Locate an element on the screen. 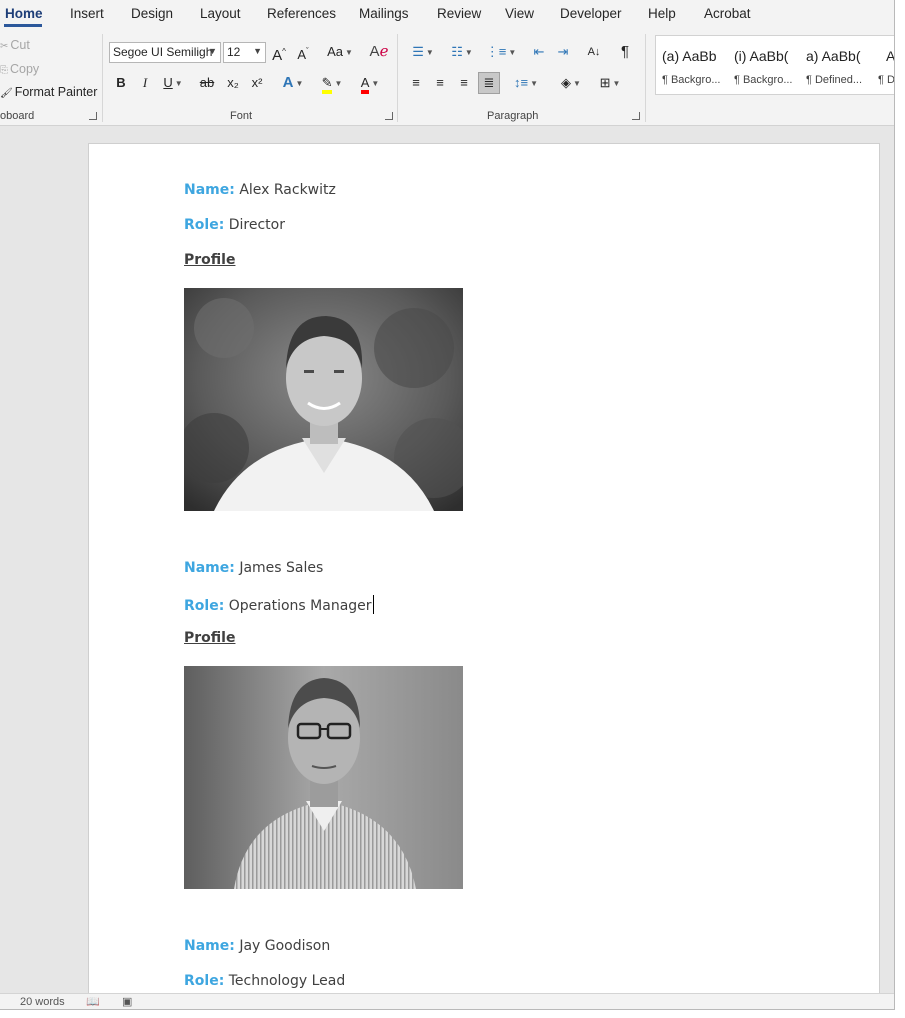 The height and width of the screenshot is (1018, 905). style-item: A ¶ D is located at coordinates (886, 65).